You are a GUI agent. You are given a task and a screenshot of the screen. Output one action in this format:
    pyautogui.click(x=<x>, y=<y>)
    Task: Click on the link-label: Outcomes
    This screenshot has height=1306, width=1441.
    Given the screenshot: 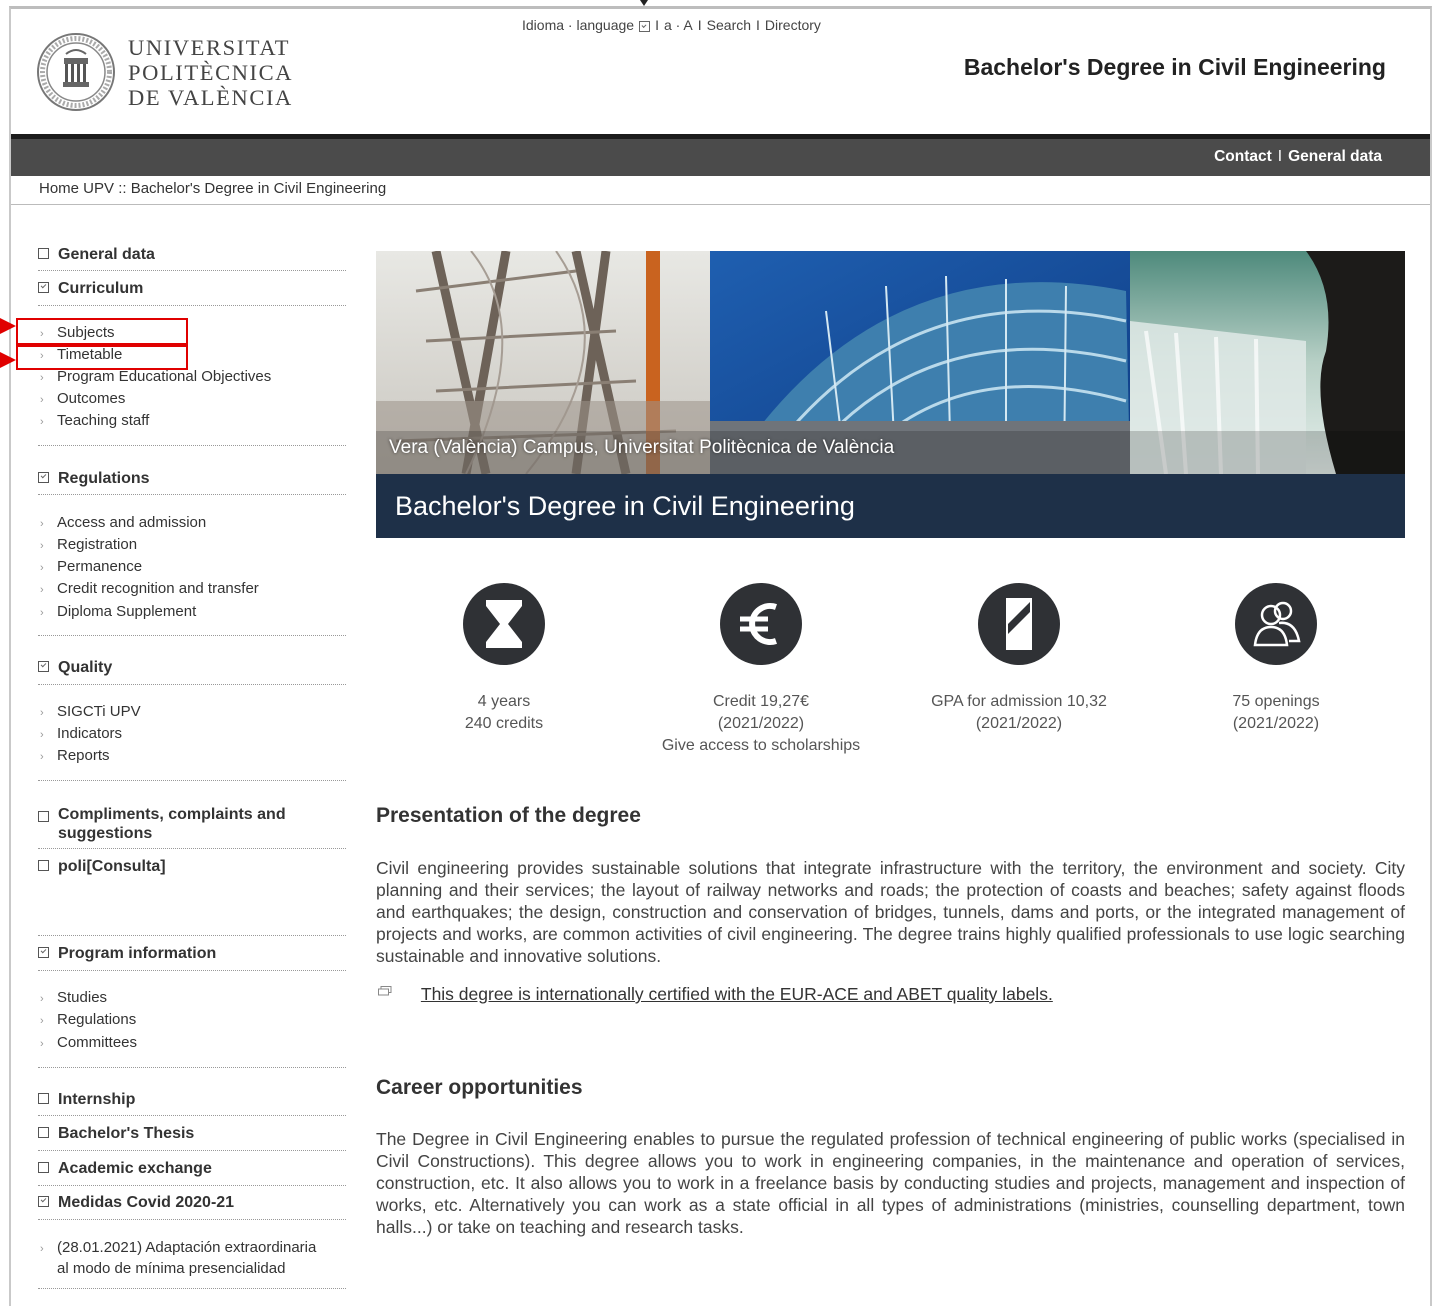 What is the action you would take?
    pyautogui.click(x=91, y=398)
    